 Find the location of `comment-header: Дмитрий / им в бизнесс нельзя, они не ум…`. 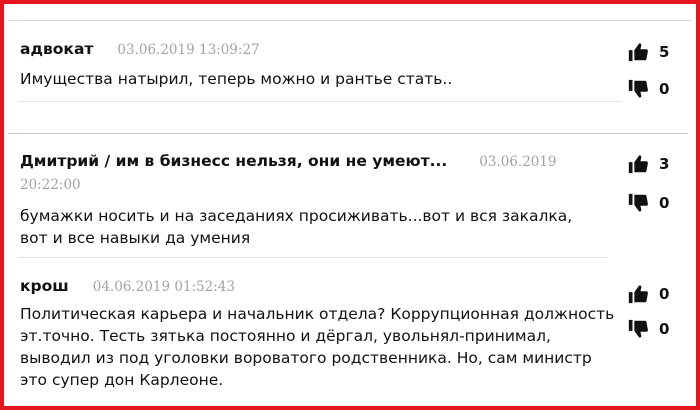

comment-header: Дмитрий / им в бизнесс нельзя, они не ум… is located at coordinates (300, 173).